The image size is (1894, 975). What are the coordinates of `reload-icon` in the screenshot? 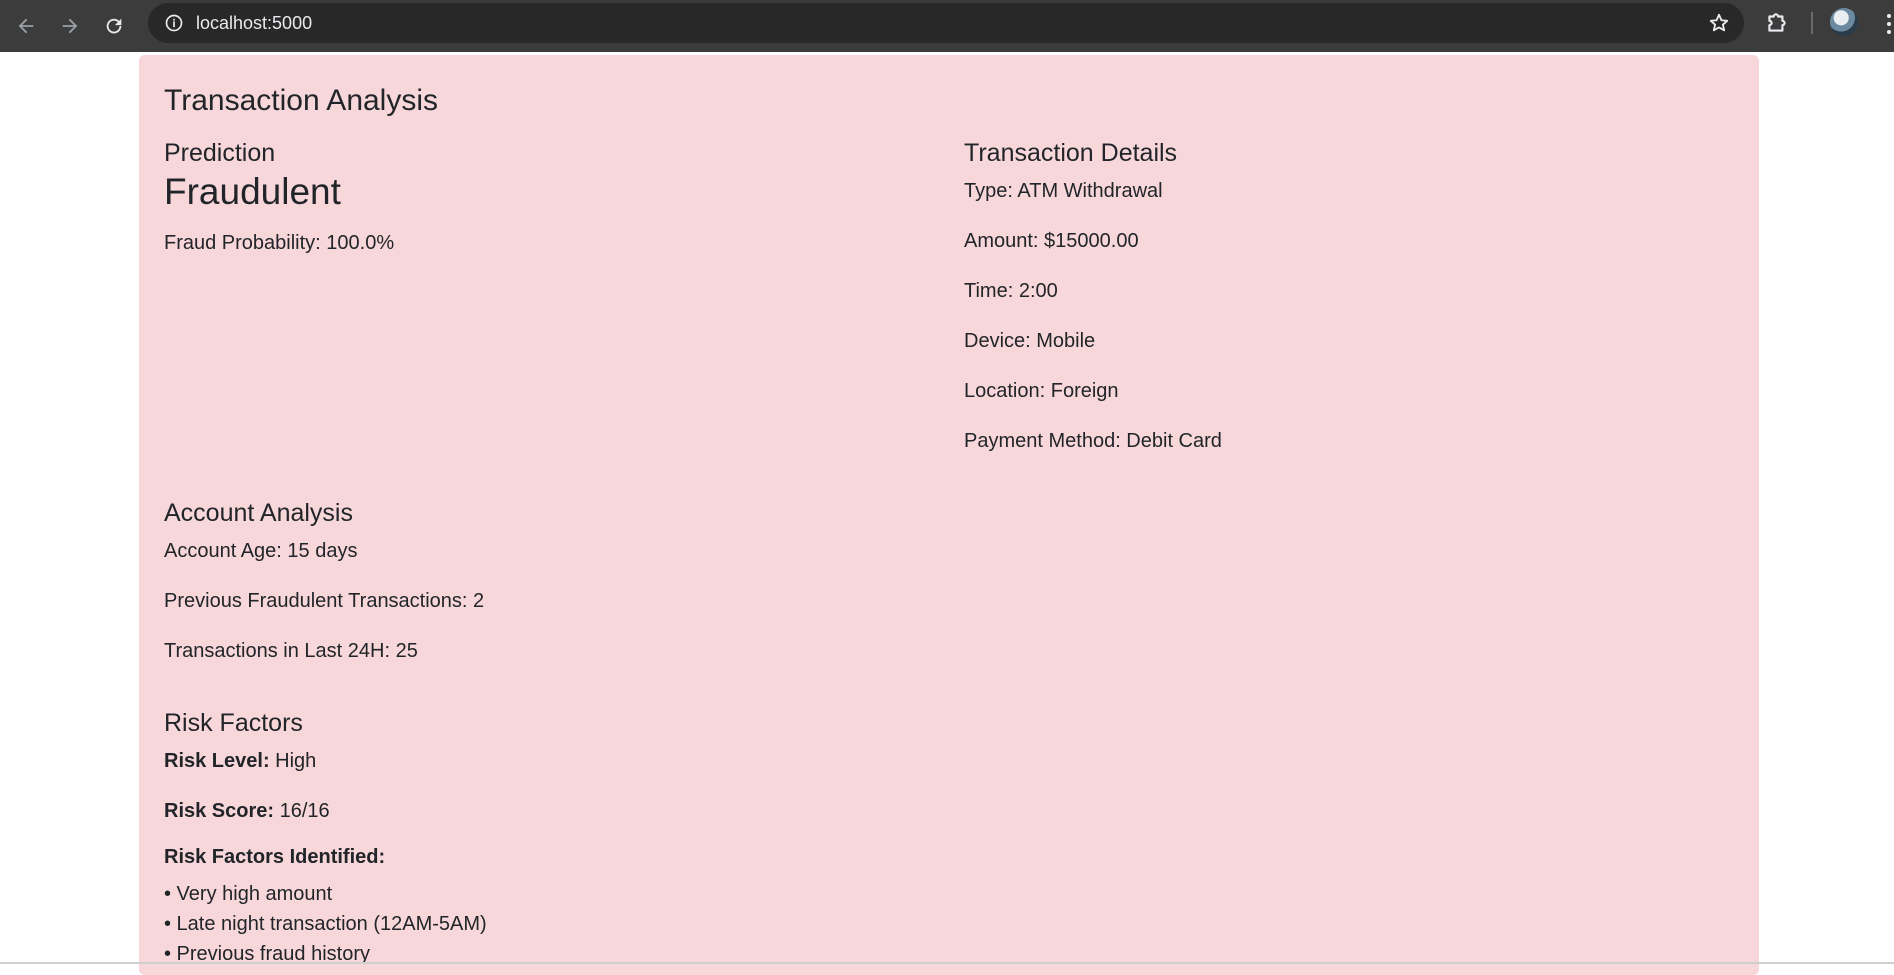 It's located at (114, 26).